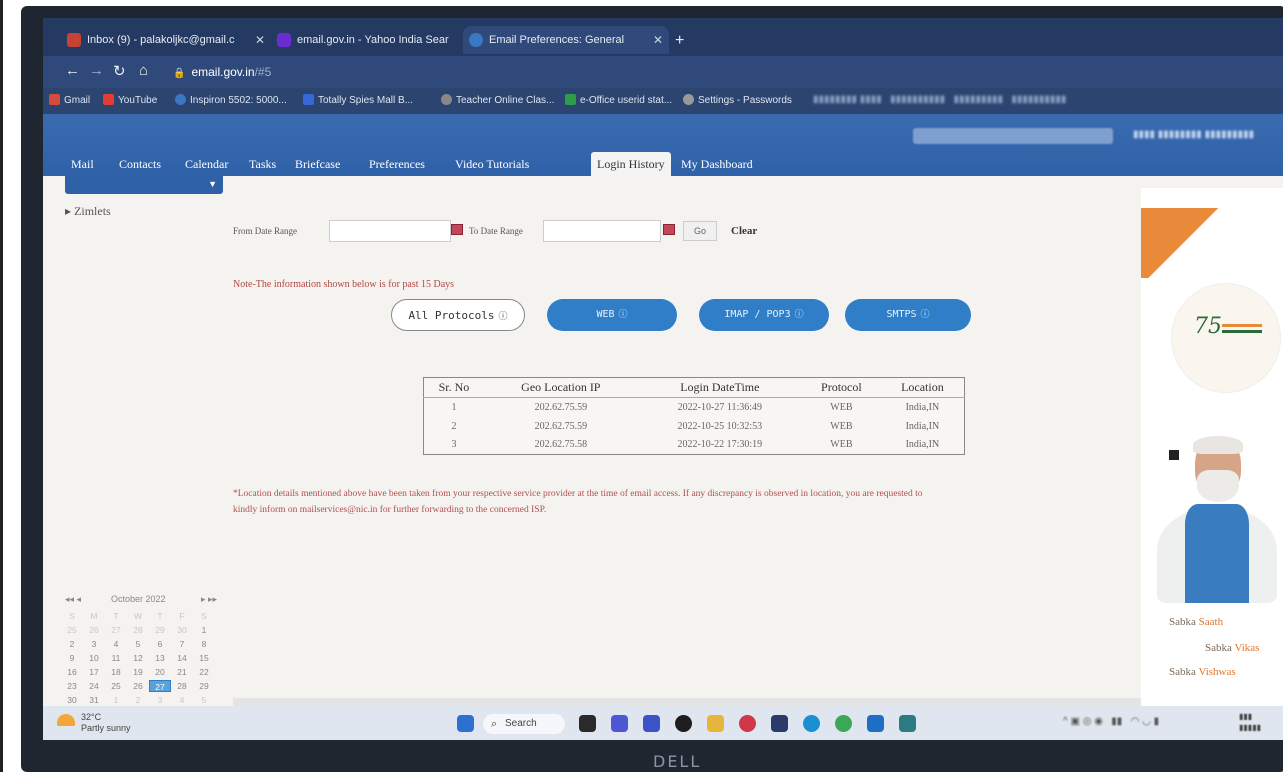 This screenshot has height=772, width=1283. Describe the element at coordinates (143, 70) in the screenshot. I see `home-icon: ⌂` at that location.